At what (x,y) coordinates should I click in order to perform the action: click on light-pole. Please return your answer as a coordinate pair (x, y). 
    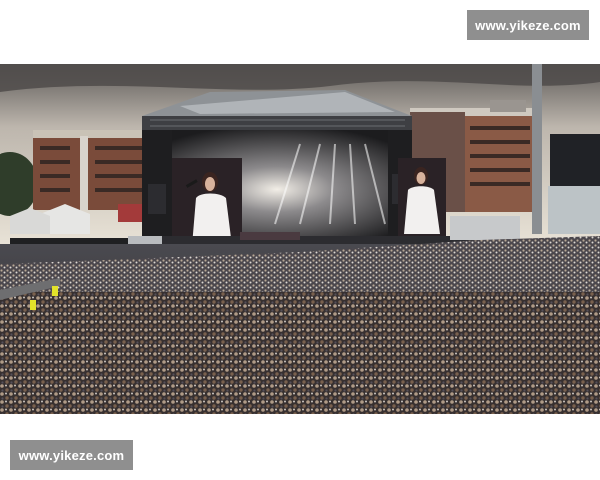
    Looking at the image, I should click on (537, 149).